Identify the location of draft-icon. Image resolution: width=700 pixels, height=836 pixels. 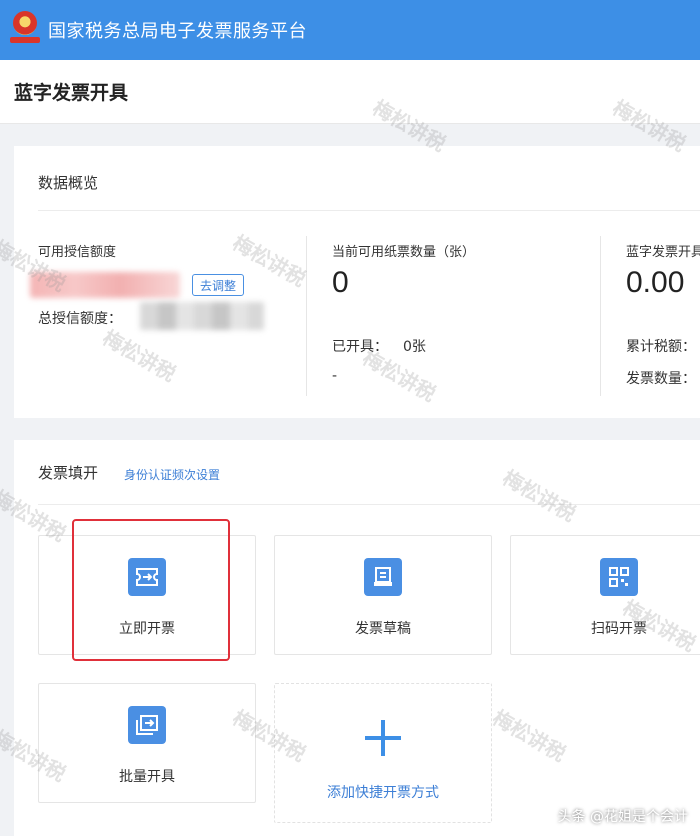
(383, 577).